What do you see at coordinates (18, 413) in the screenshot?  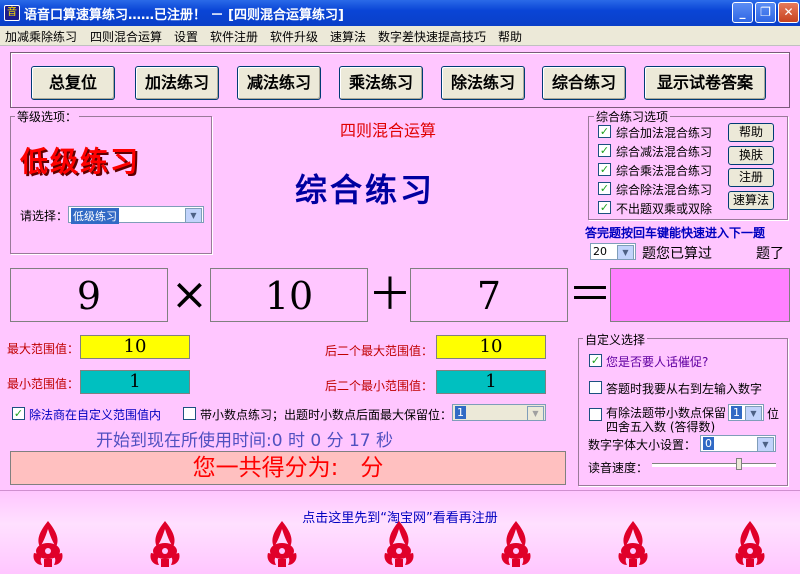 I see `divisor-range-checkbox: ✓` at bounding box center [18, 413].